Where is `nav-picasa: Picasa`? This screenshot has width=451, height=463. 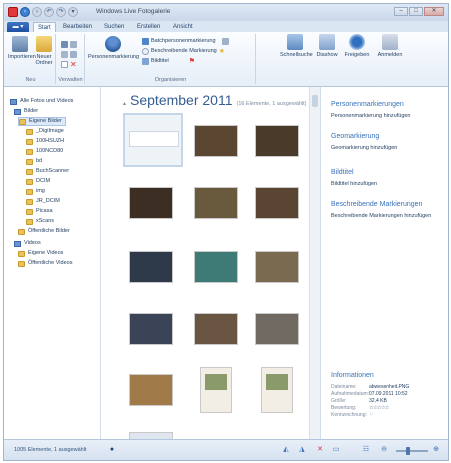 nav-picasa: Picasa is located at coordinates (39, 211).